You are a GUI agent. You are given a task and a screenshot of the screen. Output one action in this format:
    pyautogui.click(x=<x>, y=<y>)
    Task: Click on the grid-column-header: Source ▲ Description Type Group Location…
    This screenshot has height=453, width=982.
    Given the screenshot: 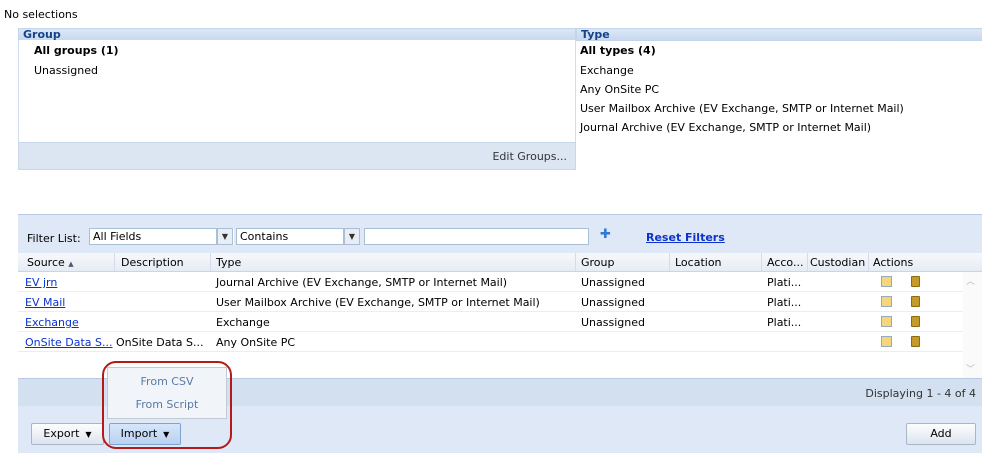 What is the action you would take?
    pyautogui.click(x=500, y=262)
    